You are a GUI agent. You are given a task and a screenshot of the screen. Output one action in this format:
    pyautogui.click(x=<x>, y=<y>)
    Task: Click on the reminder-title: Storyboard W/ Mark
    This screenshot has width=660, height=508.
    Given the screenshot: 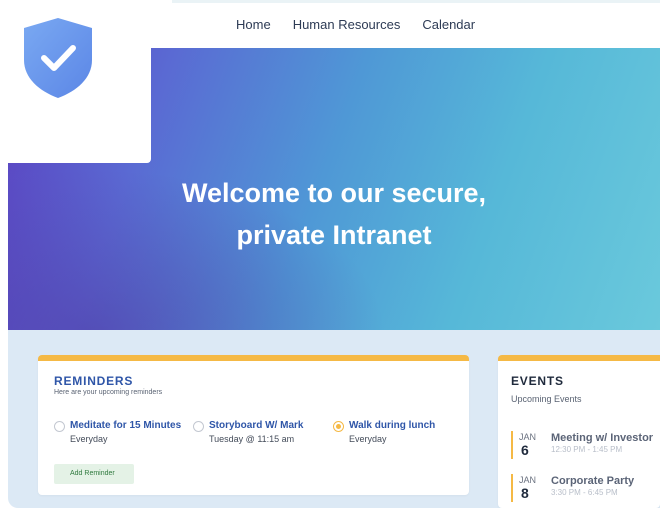 What is the action you would take?
    pyautogui.click(x=256, y=425)
    